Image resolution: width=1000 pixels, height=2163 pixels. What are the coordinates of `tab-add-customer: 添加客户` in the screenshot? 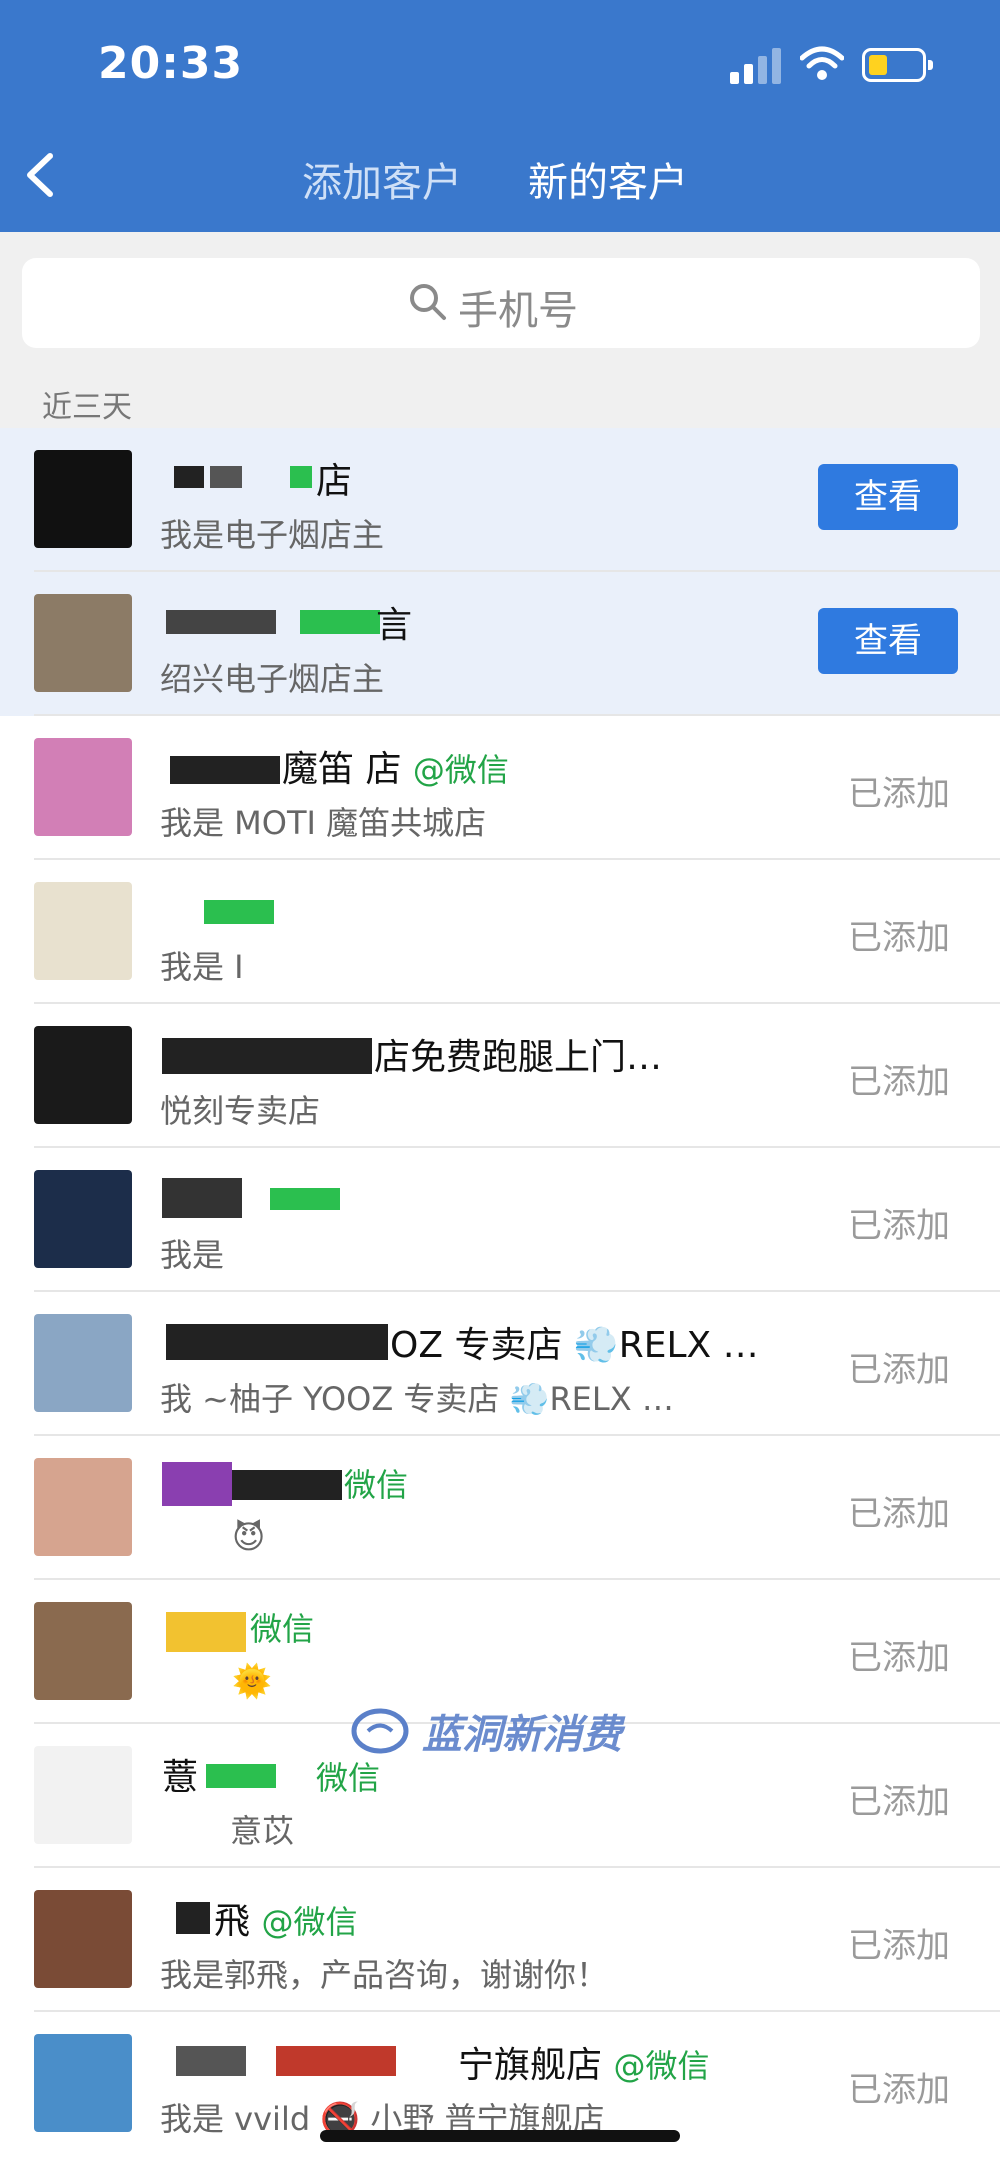 It's located at (382, 179).